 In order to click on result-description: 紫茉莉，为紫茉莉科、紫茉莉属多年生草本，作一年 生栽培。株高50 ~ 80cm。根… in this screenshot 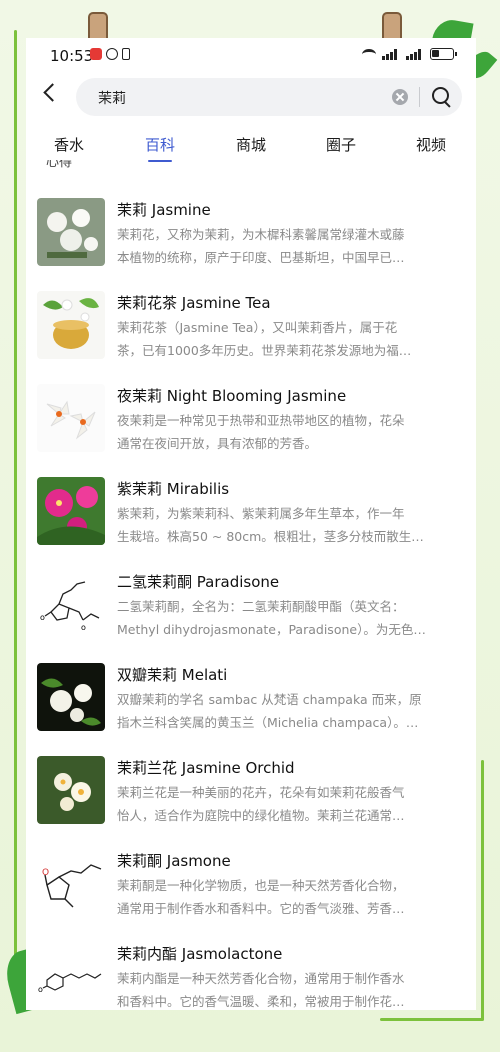, I will do `click(270, 525)`.